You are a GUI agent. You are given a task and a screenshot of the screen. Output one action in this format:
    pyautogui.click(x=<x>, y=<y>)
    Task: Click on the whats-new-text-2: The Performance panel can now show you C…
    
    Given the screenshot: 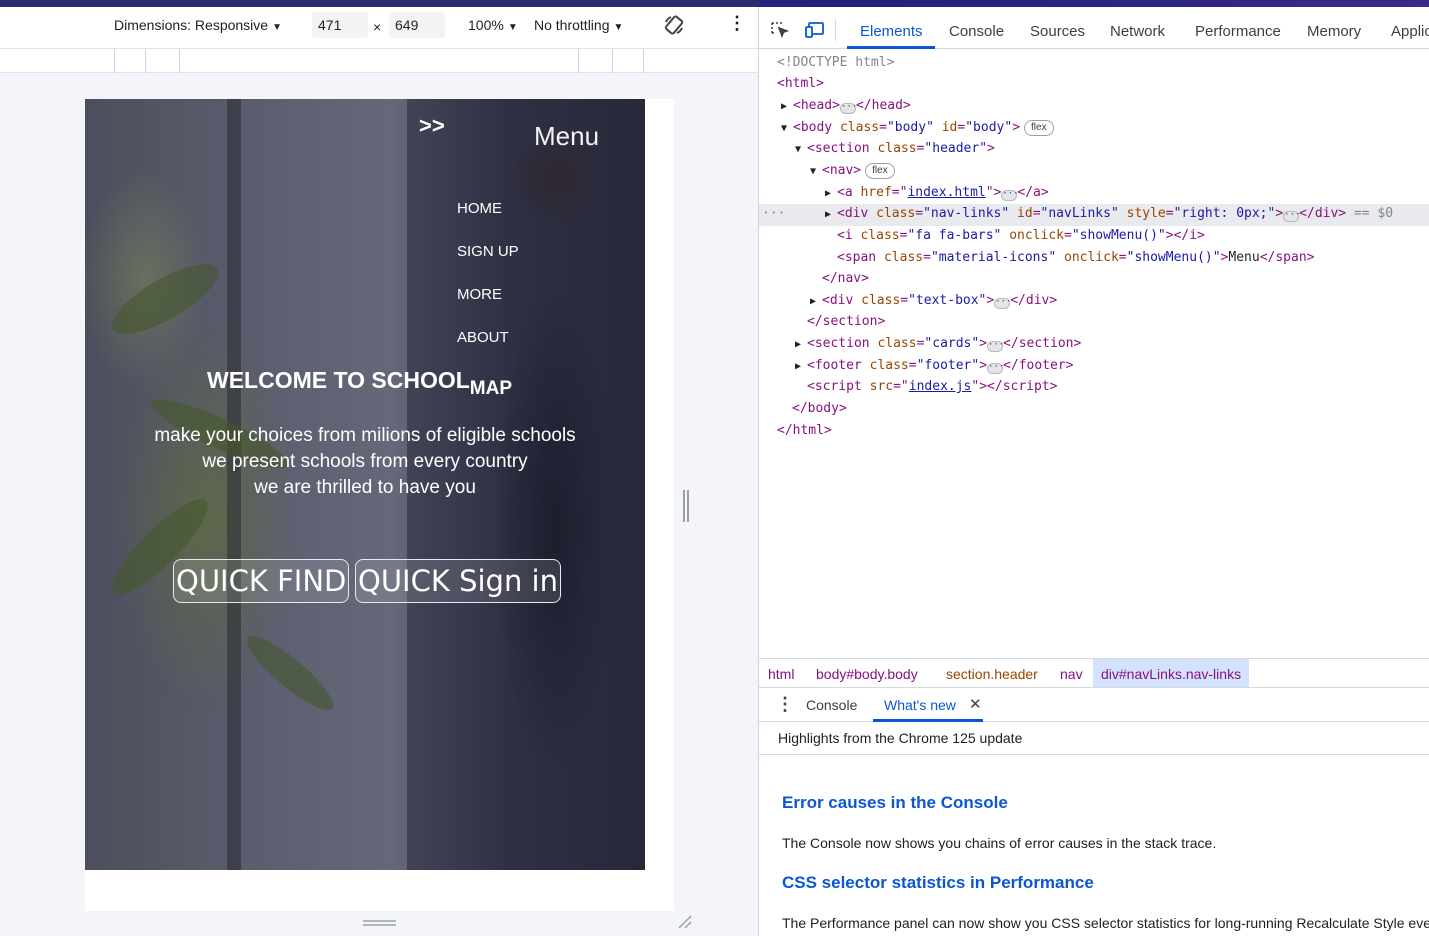 What is the action you would take?
    pyautogui.click(x=1105, y=923)
    